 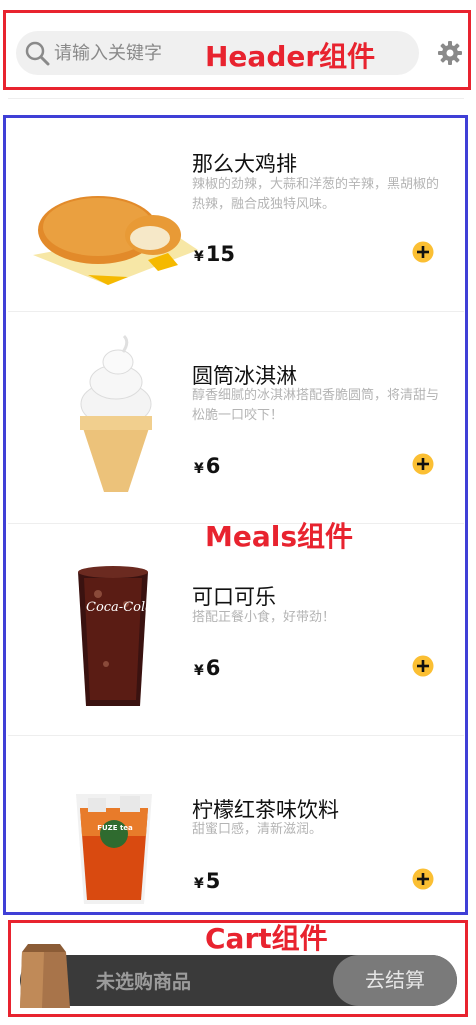 What do you see at coordinates (264, 617) in the screenshot?
I see `meal-description: 搭配正餐小食，好带劲！` at bounding box center [264, 617].